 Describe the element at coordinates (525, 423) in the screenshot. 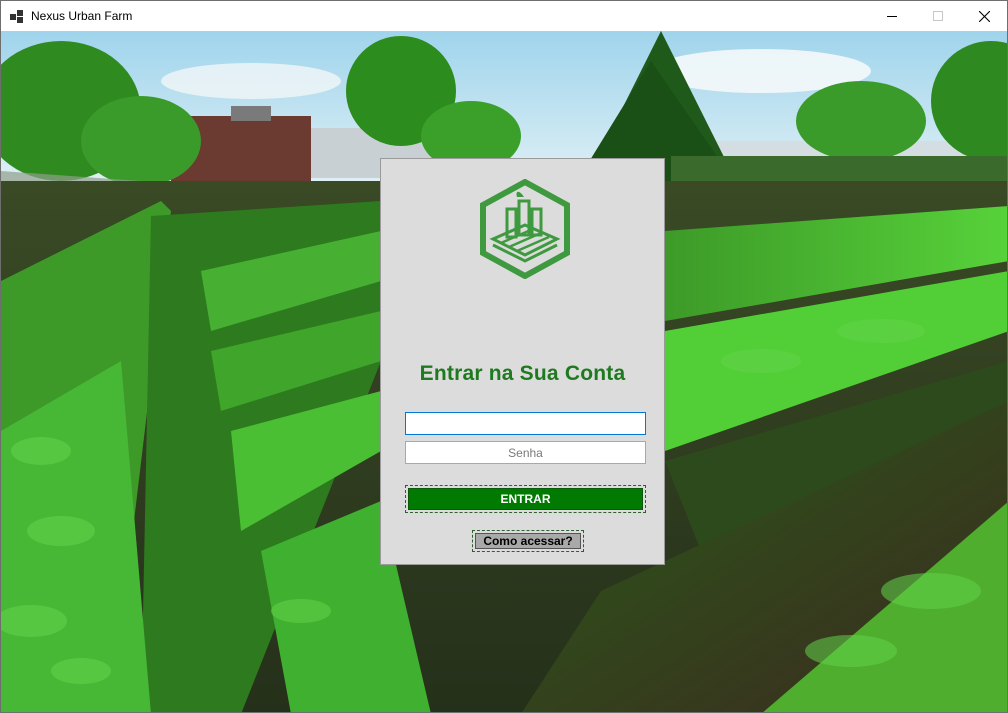

I see `username-input` at that location.